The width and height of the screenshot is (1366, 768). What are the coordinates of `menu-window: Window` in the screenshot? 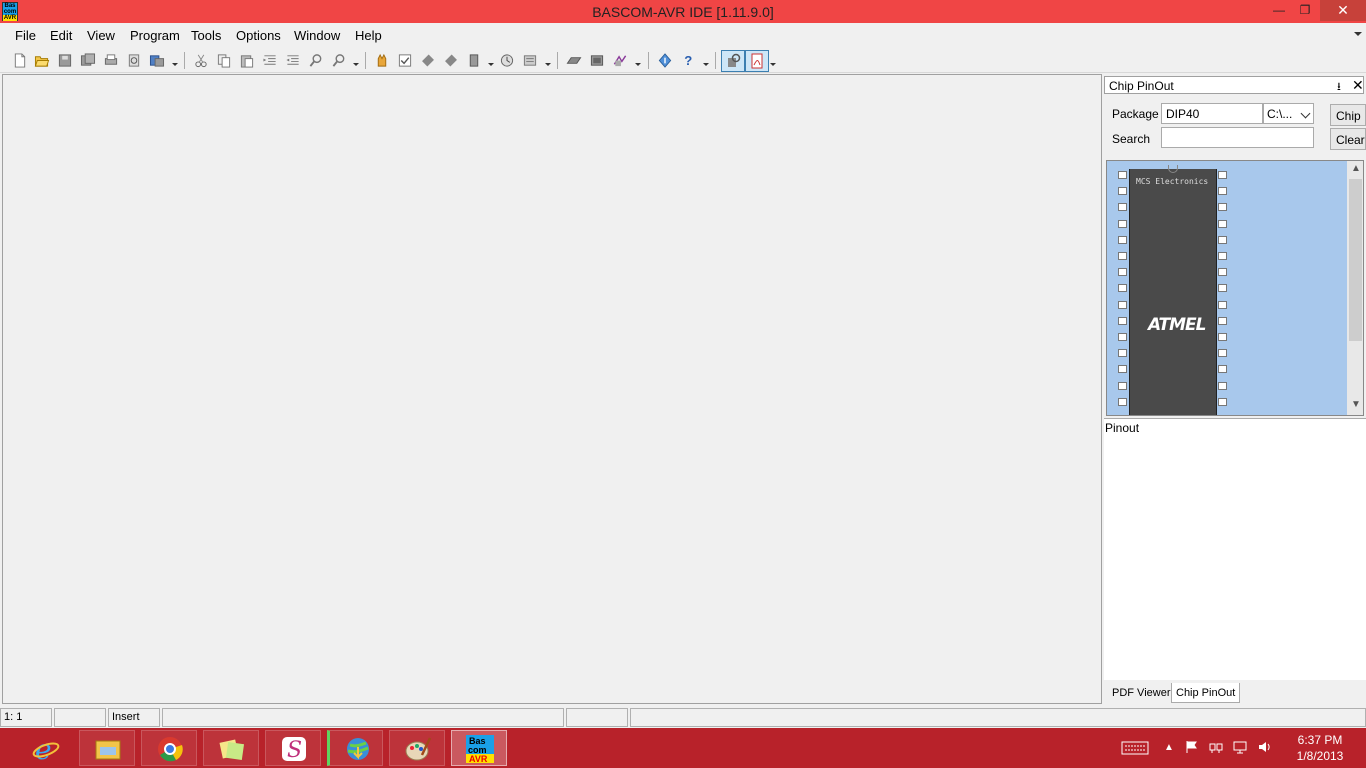 It's located at (317, 35).